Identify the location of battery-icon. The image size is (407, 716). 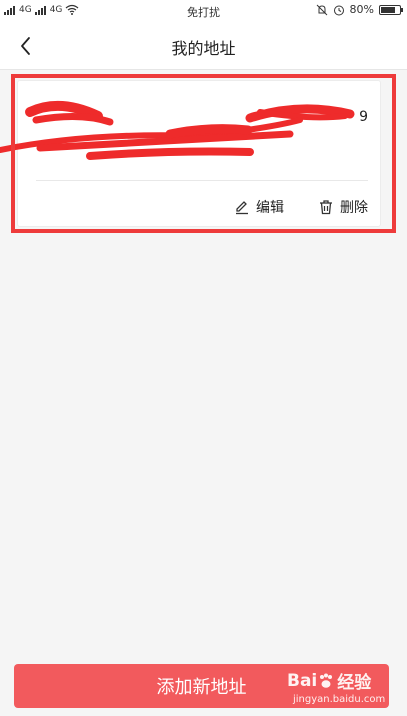
(391, 9).